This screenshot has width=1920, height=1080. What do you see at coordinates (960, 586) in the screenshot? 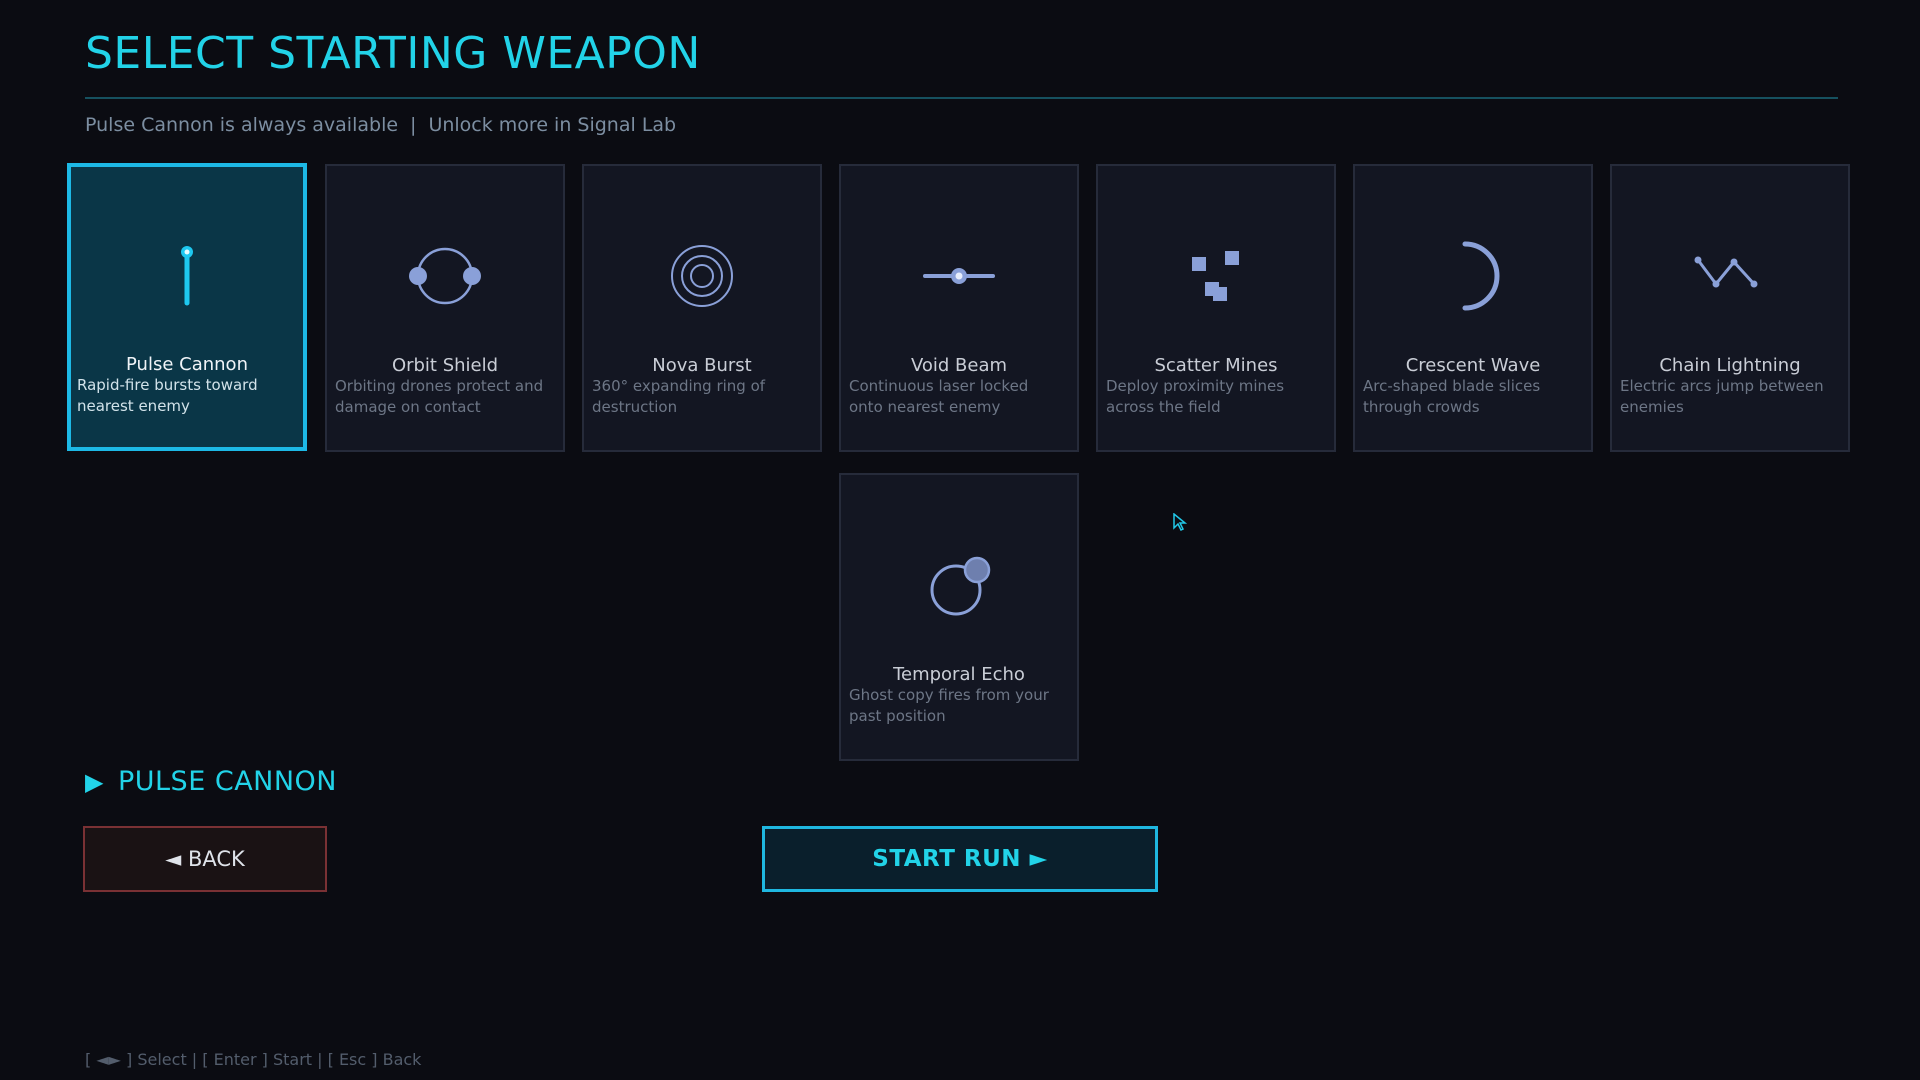
I see `temporal-echo-icon` at bounding box center [960, 586].